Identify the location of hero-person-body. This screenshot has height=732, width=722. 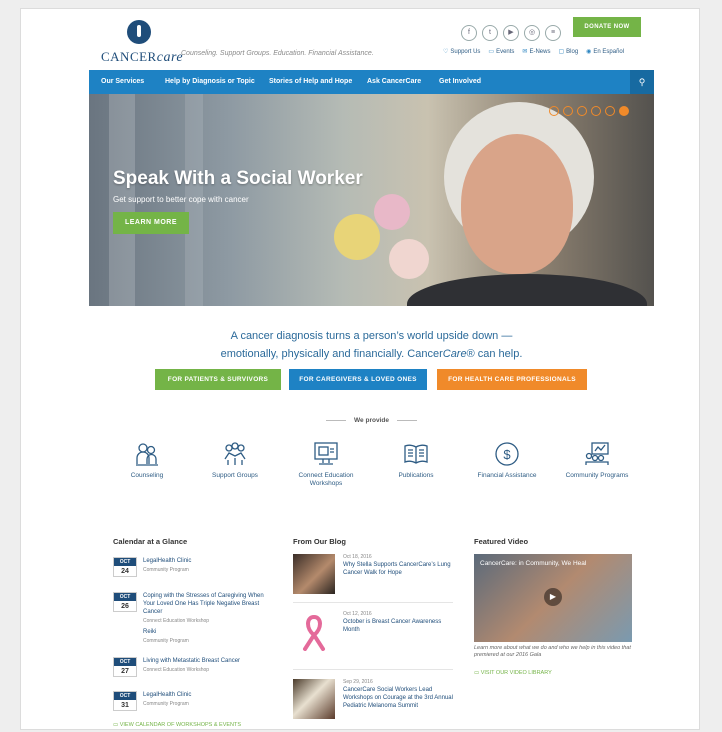
(527, 290).